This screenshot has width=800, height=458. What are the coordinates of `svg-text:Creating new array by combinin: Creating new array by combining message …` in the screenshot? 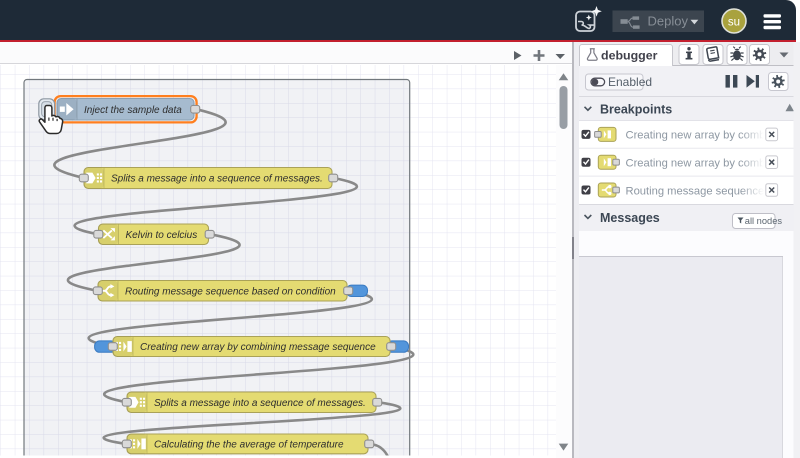 It's located at (258, 347).